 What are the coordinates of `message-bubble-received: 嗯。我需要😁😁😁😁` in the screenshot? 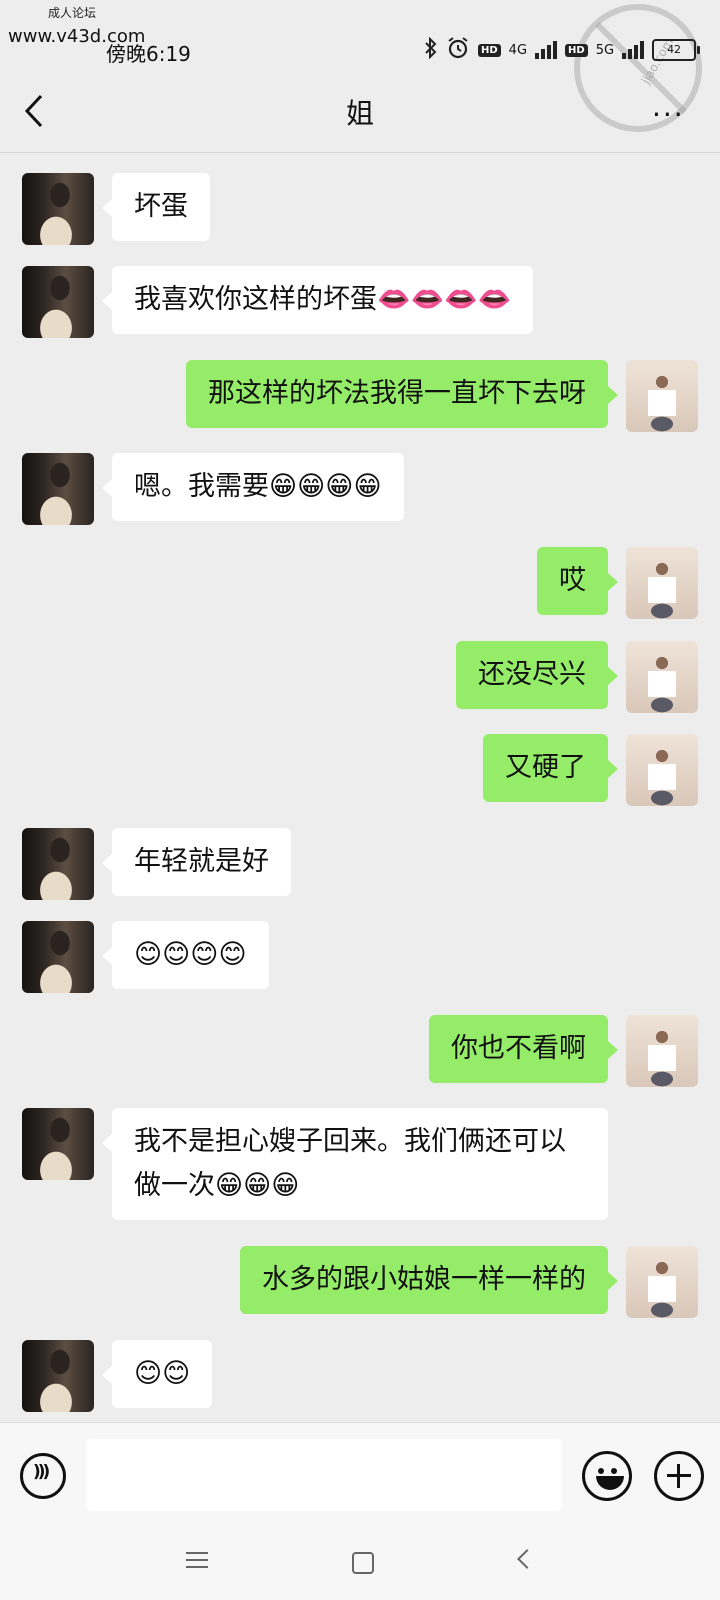 It's located at (253, 487).